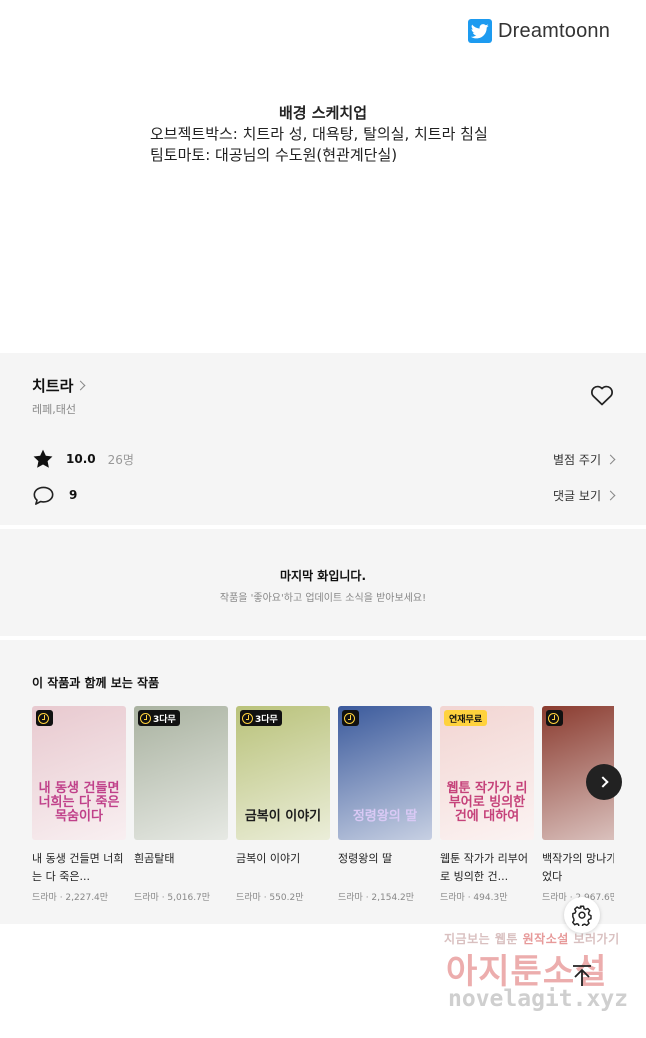 This screenshot has height=1038, width=646. Describe the element at coordinates (79, 773) in the screenshot. I see `recommendation-thumbnail: 내 동생 건들면 너희는 다 죽은 목숨이다` at that location.